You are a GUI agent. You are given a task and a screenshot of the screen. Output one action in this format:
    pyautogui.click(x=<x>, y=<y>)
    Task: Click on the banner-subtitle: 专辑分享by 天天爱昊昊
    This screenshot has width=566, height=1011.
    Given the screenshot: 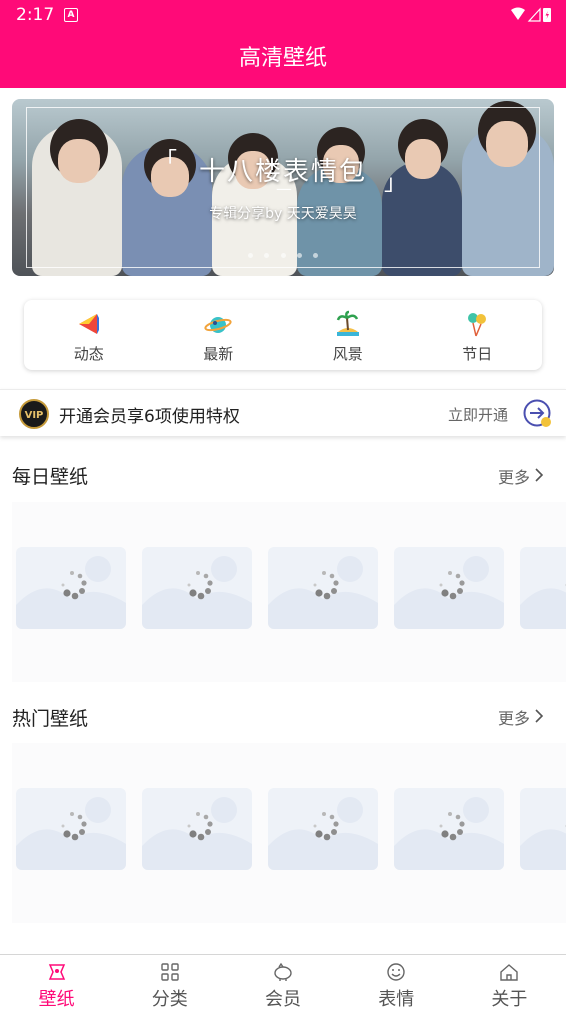 What is the action you would take?
    pyautogui.click(x=283, y=213)
    